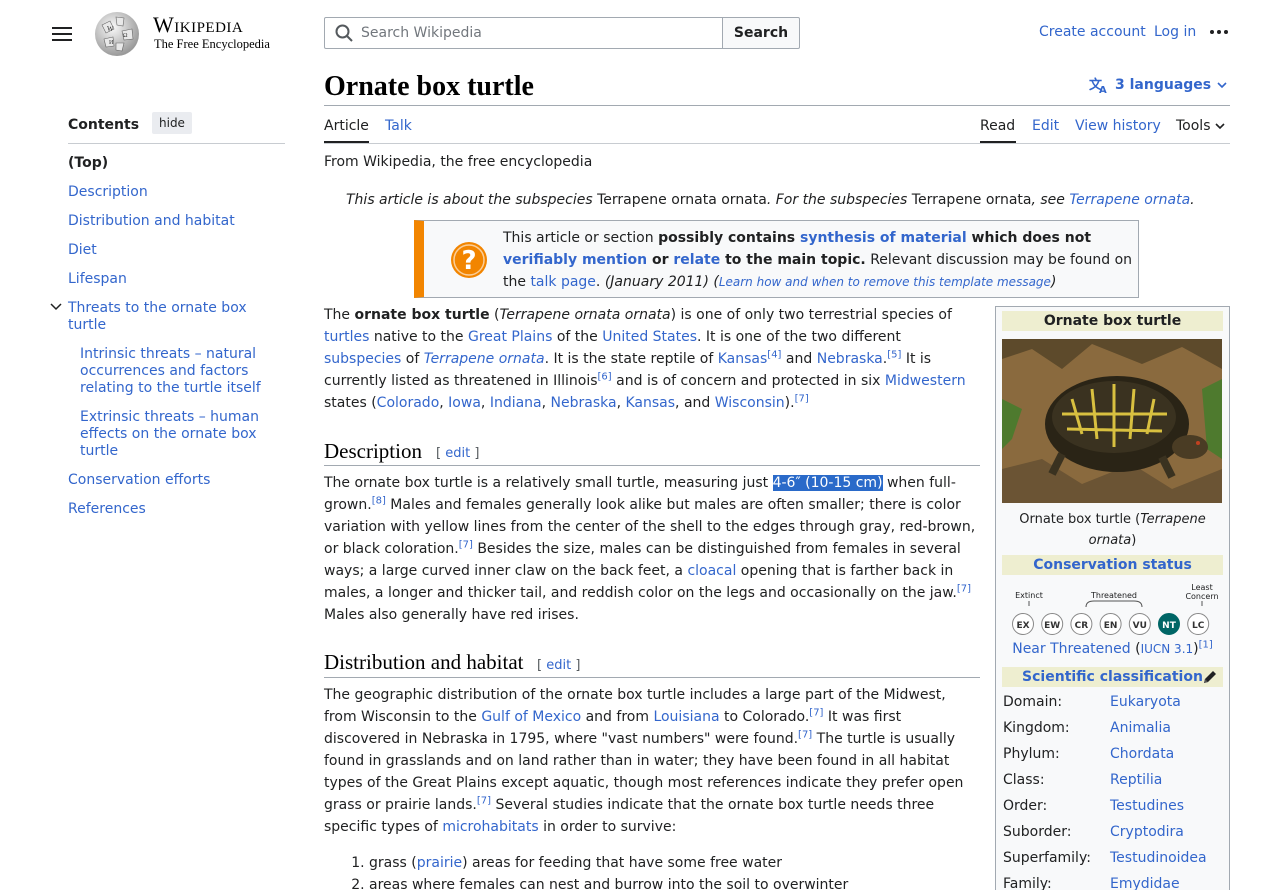 The height and width of the screenshot is (890, 1280). Describe the element at coordinates (1118, 126) in the screenshot. I see `tab-view-history: View history` at that location.